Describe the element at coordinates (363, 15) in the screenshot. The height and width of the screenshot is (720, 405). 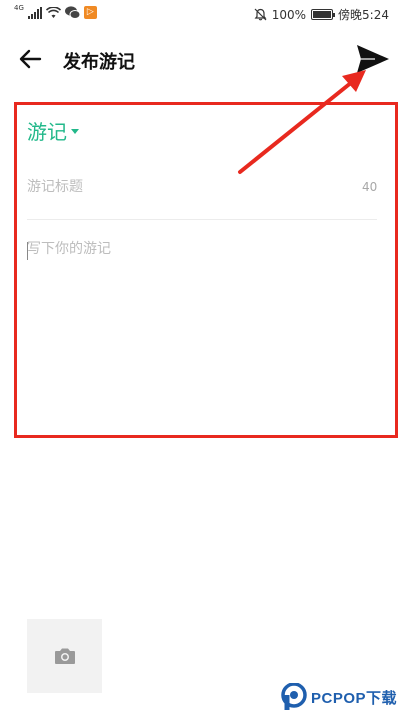
I see `status-time: 傍晚5:24` at that location.